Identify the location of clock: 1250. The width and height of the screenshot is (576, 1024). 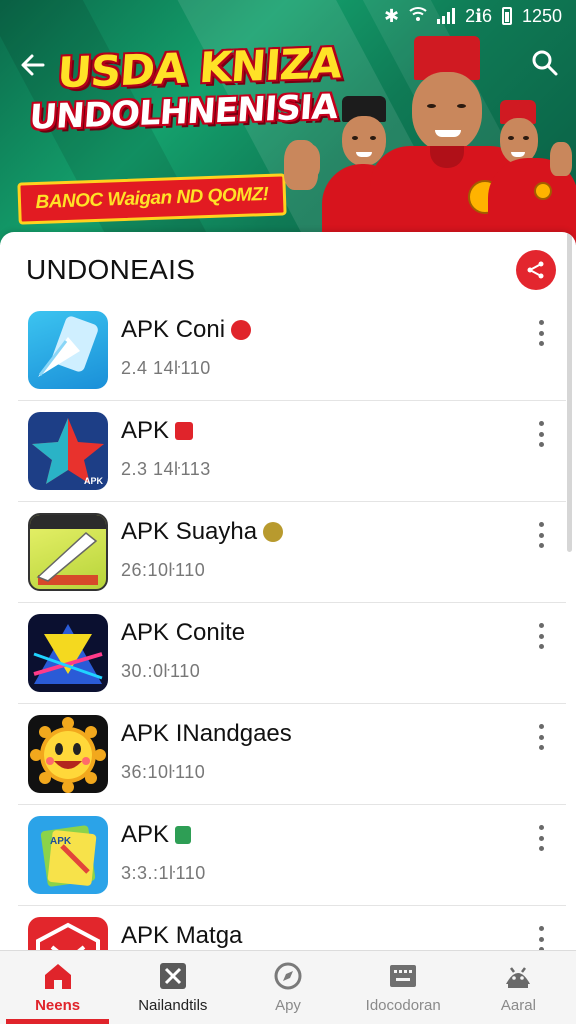
(541, 15).